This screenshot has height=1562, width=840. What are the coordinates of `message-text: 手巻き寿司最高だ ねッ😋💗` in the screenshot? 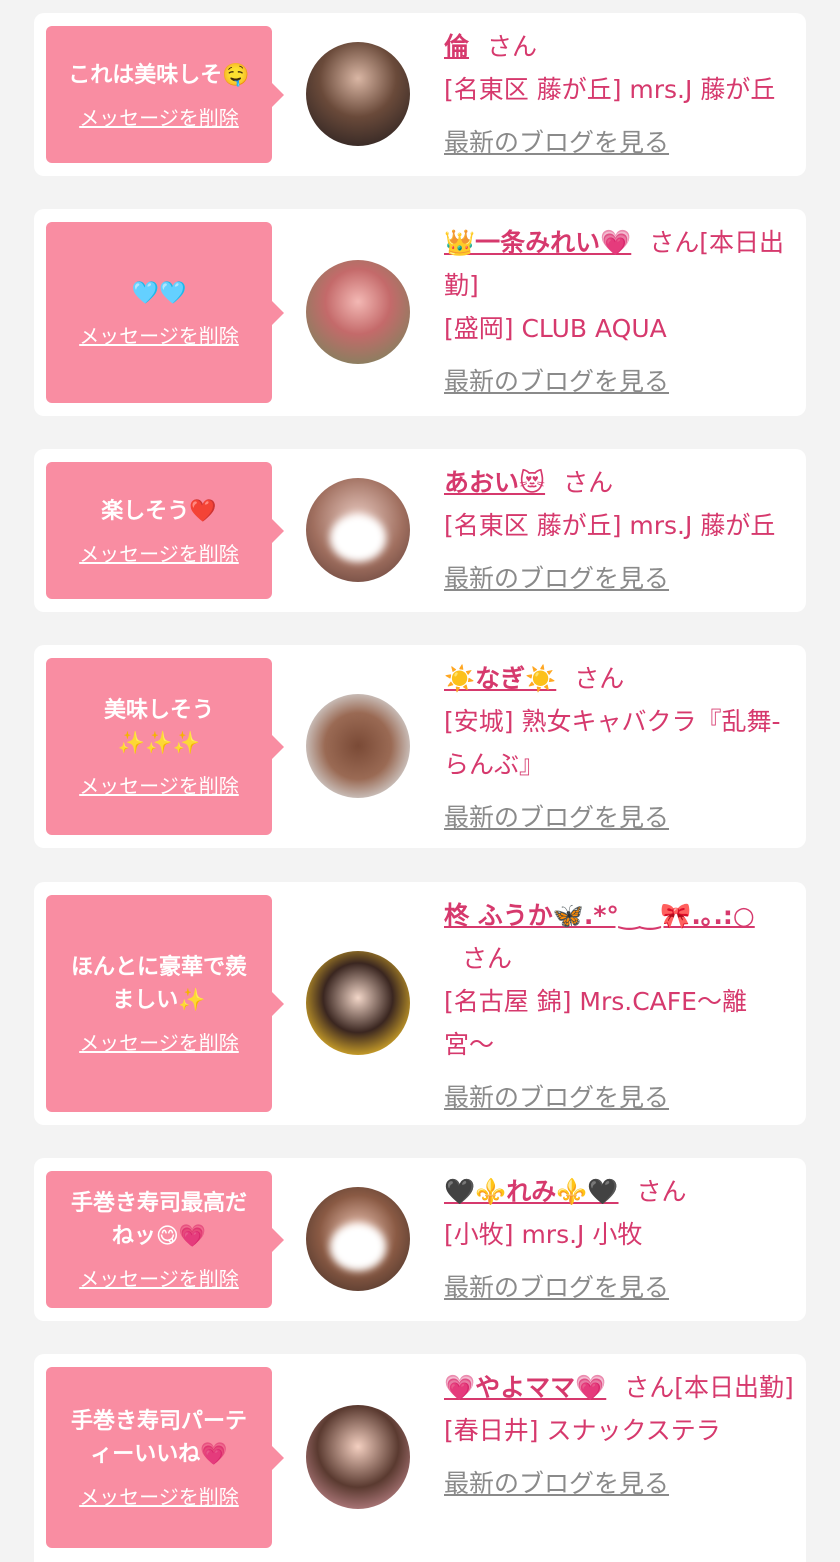 It's located at (158, 1220).